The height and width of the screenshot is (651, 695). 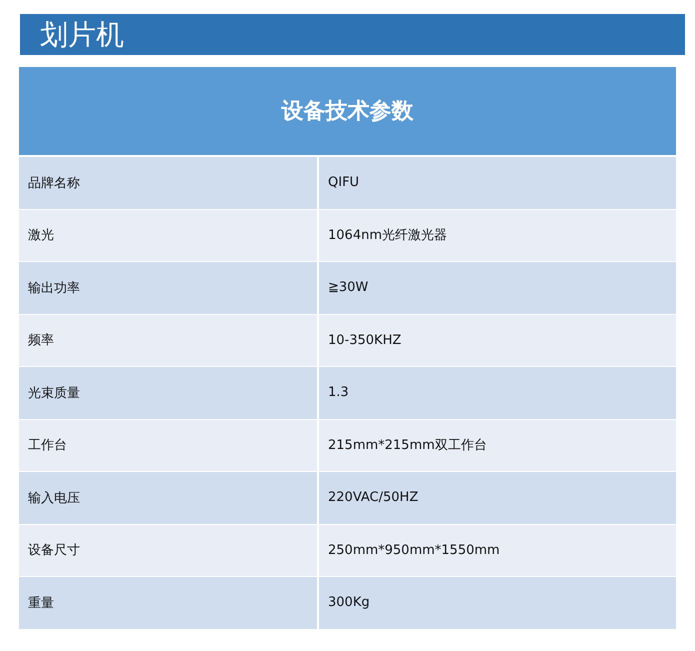 What do you see at coordinates (497, 340) in the screenshot?
I see `table-cell: 10-350KHZ` at bounding box center [497, 340].